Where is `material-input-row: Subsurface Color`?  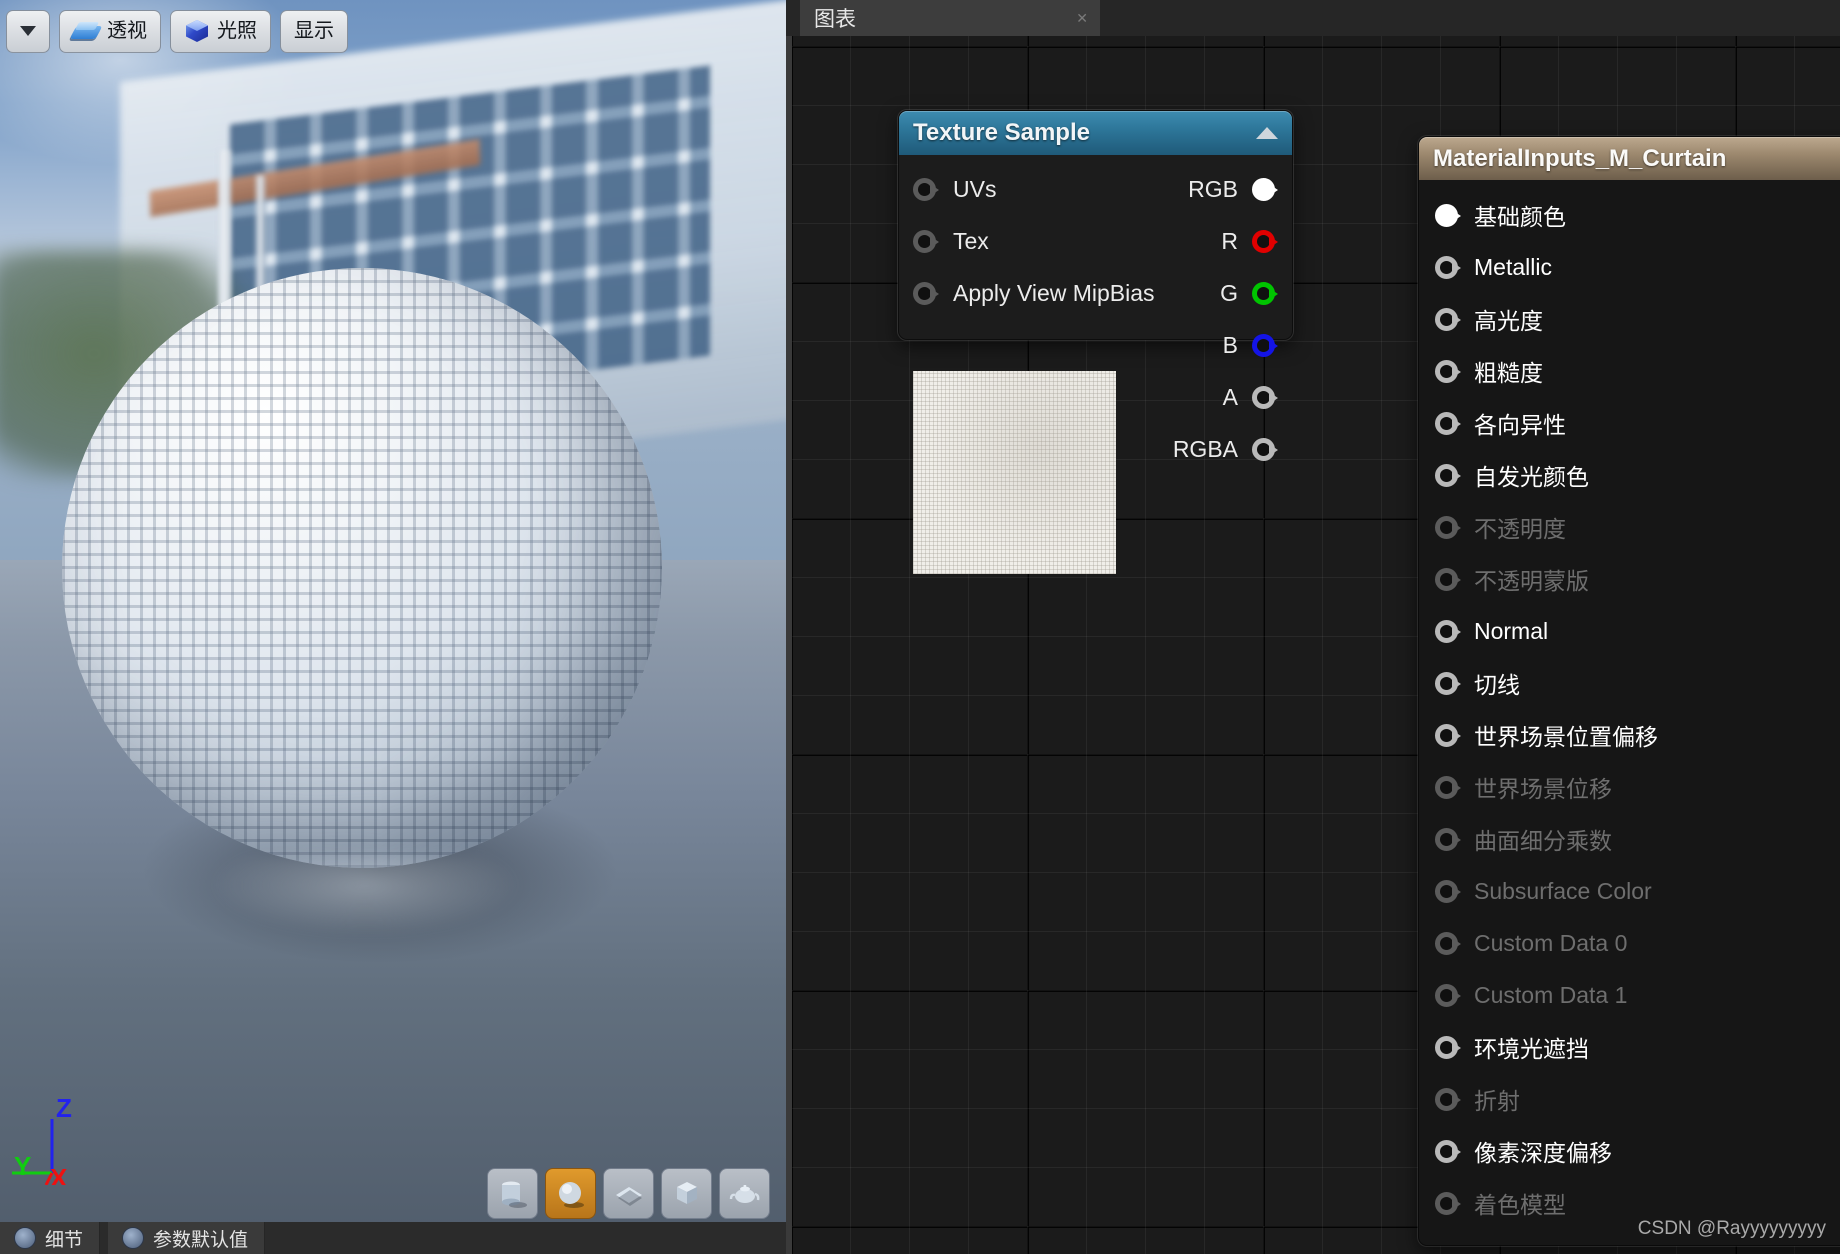
material-input-row: Subsurface Color is located at coordinates (1629, 891).